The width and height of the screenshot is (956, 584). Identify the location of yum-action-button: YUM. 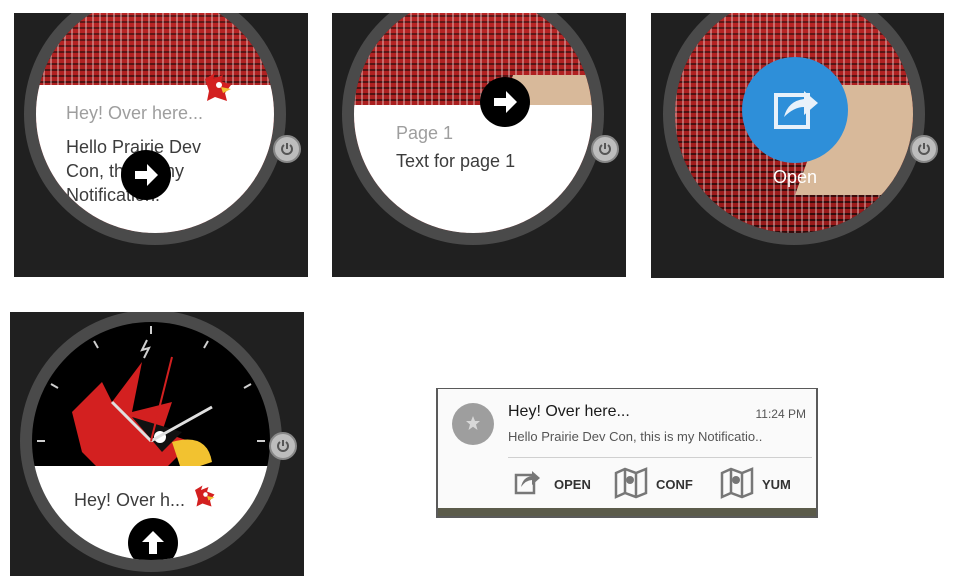
(765, 484).